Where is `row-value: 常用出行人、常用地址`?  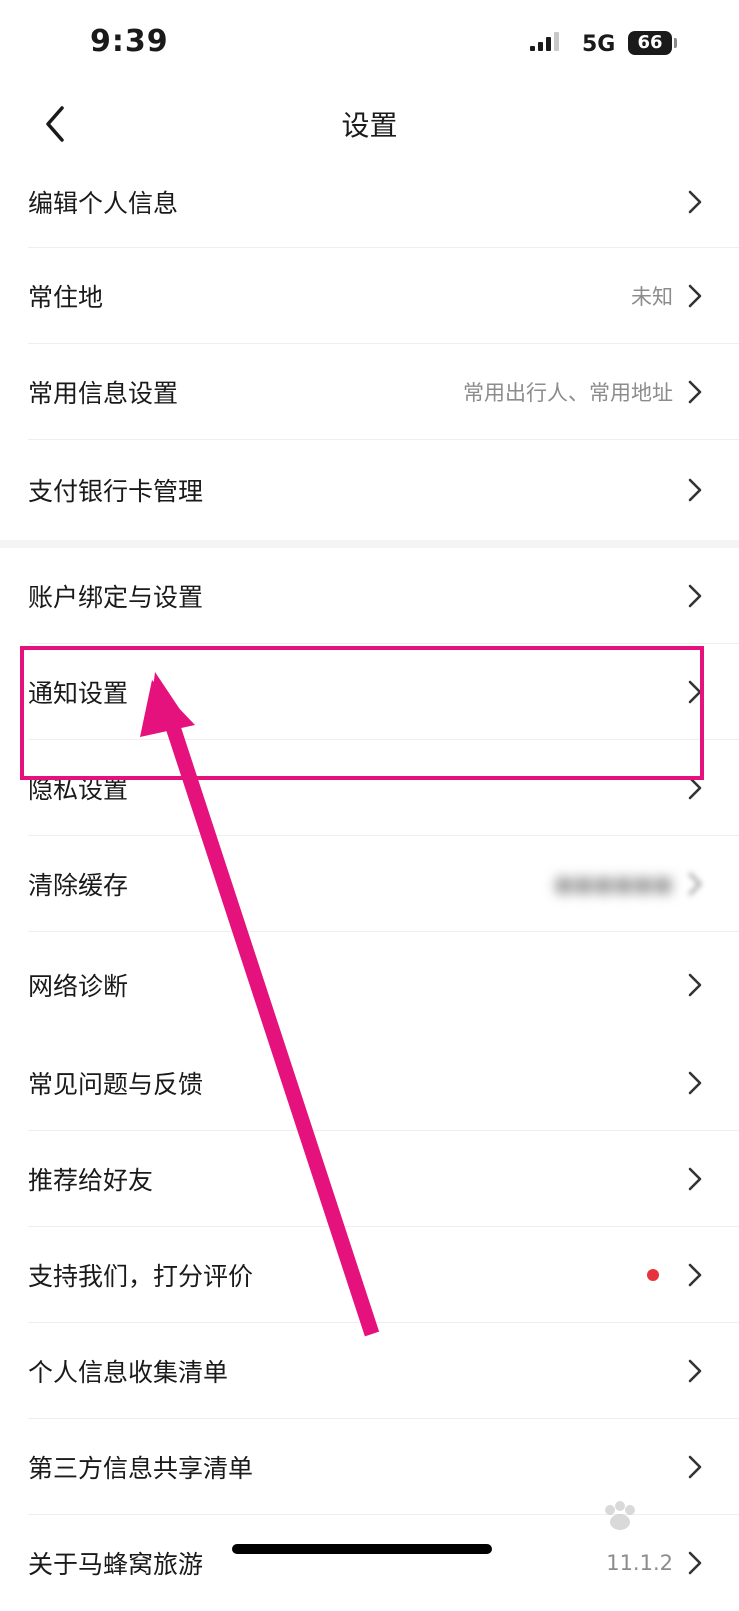 row-value: 常用出行人、常用地址 is located at coordinates (568, 393).